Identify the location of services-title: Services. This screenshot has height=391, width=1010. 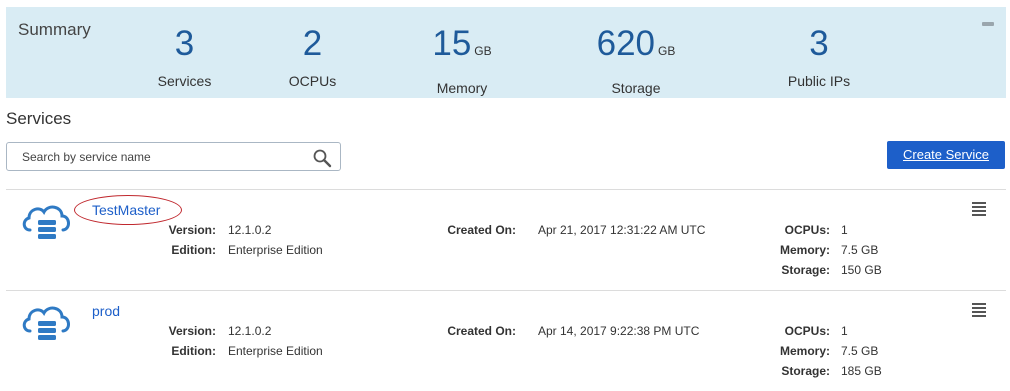
(39, 118).